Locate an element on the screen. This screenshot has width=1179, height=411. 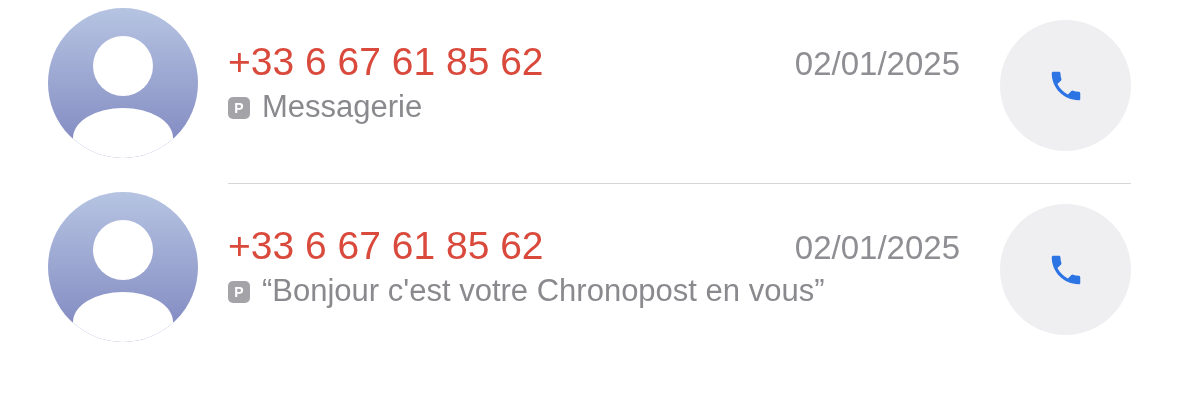
call-description: Messagerie is located at coordinates (342, 107).